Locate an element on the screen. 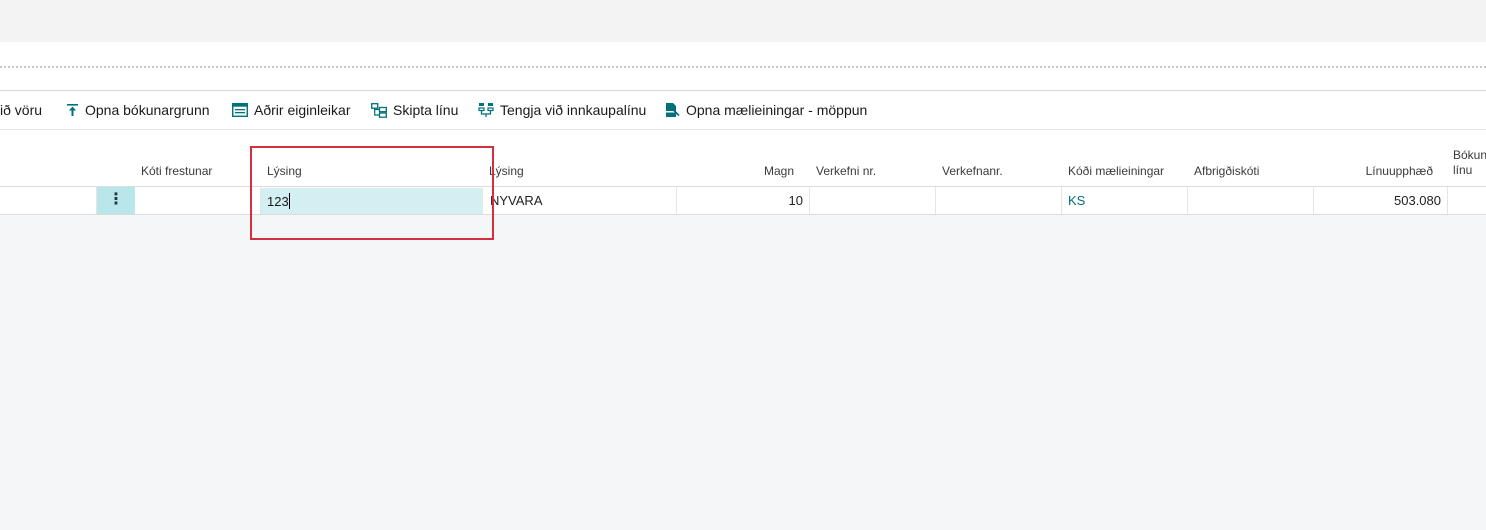  link-purchase-icon is located at coordinates (486, 110).